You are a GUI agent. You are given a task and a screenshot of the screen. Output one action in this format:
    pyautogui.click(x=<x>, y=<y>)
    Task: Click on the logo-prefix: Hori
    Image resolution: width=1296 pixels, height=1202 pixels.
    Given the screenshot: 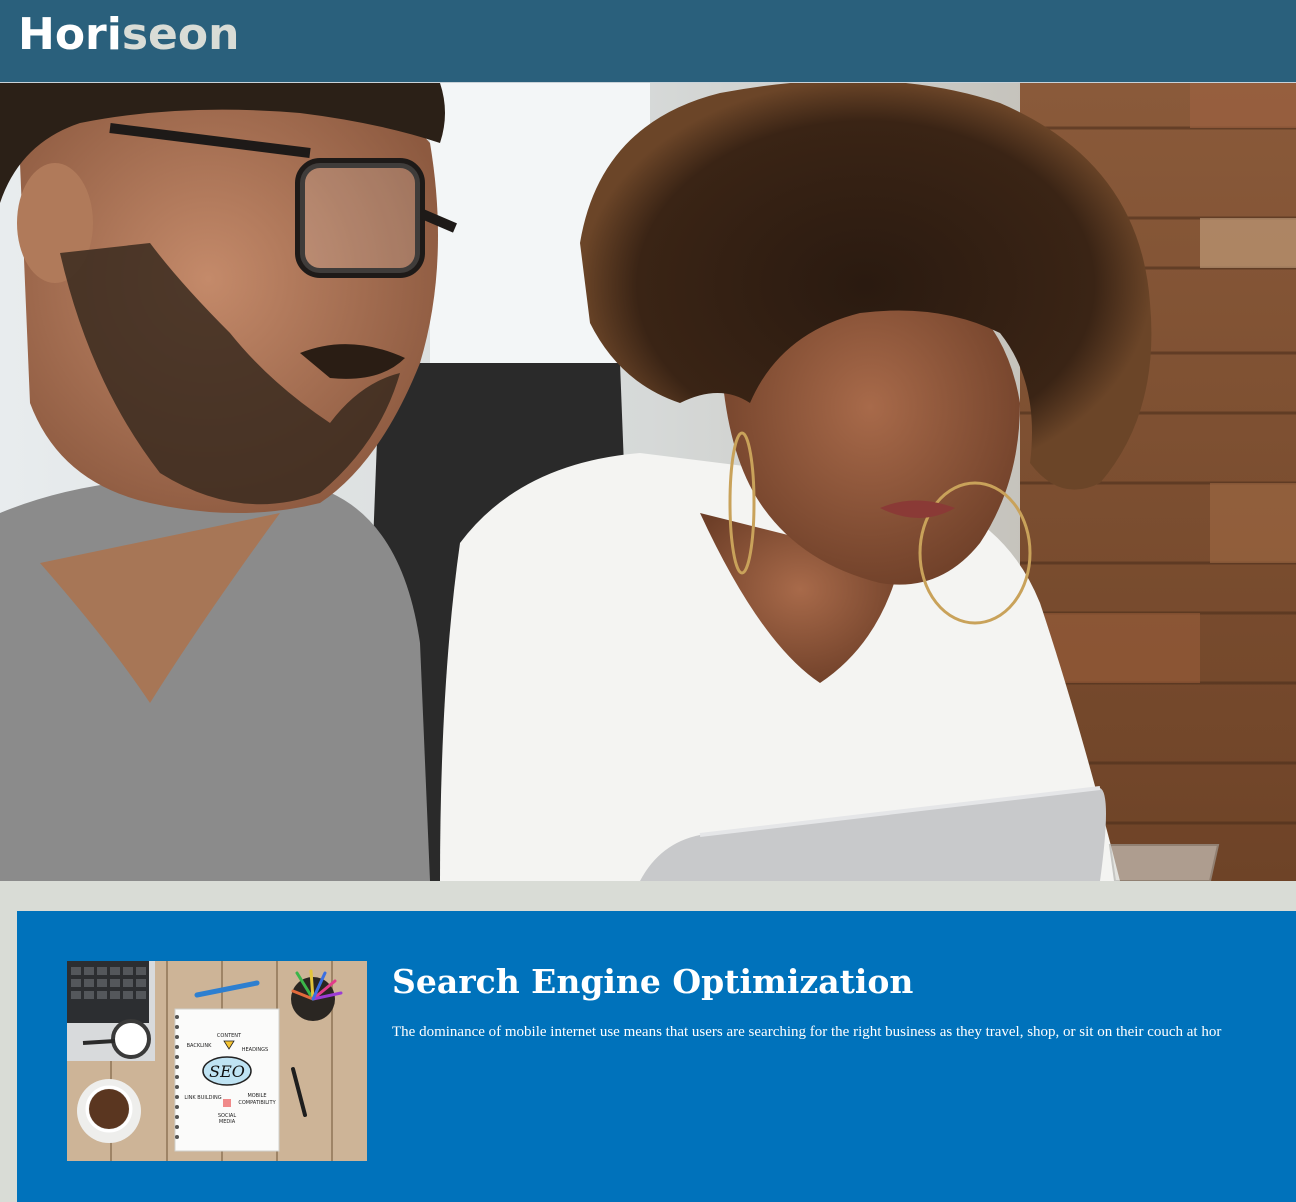 What is the action you would take?
    pyautogui.click(x=70, y=34)
    